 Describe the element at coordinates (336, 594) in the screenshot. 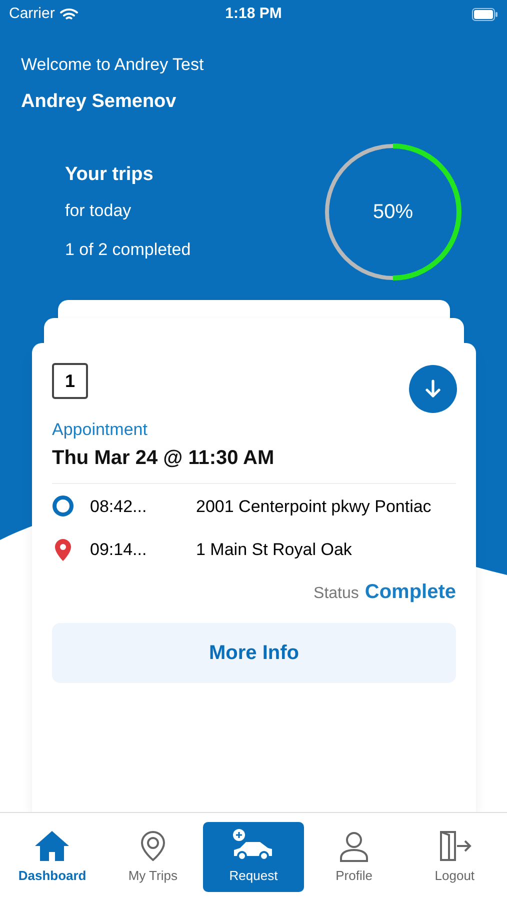

I see `status-label: Status` at that location.